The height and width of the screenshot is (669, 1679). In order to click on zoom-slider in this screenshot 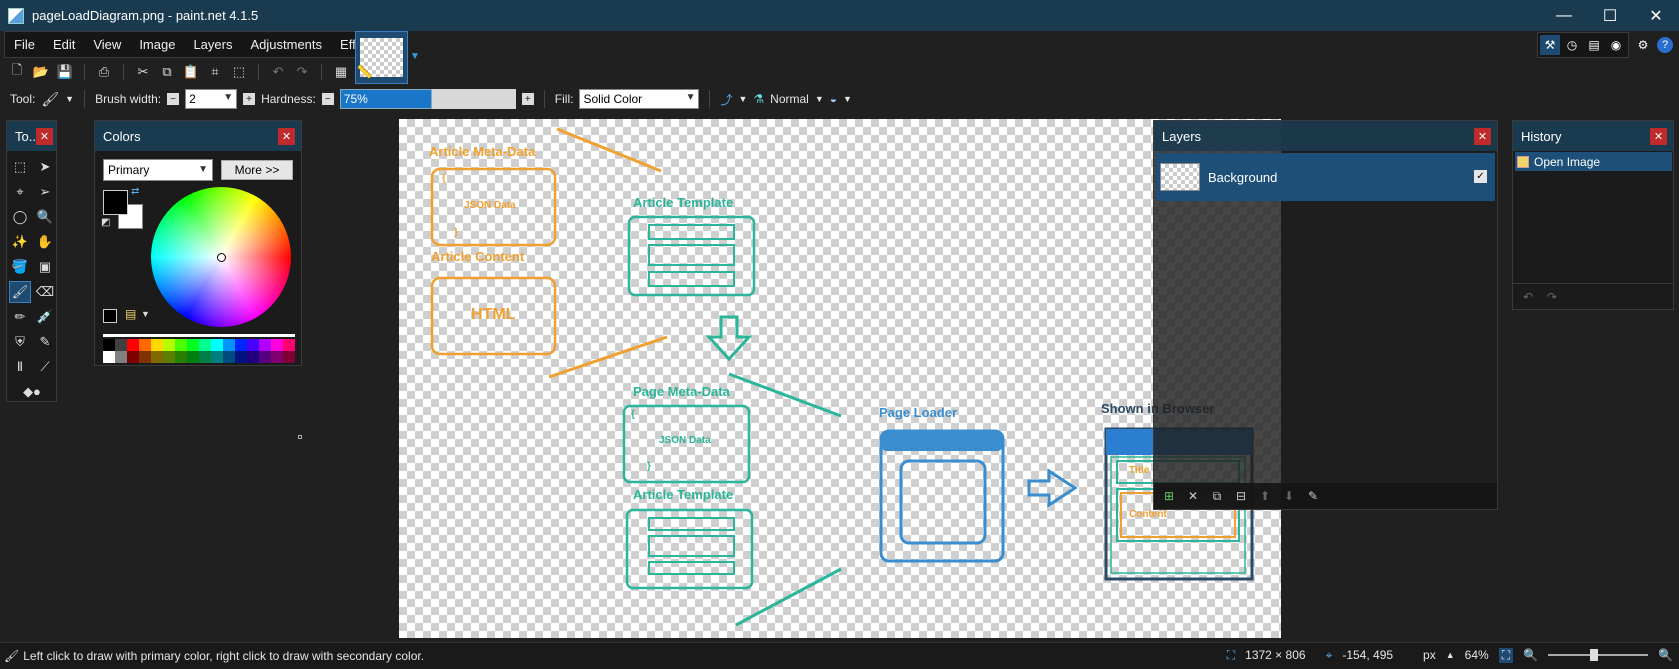, I will do `click(1598, 655)`.